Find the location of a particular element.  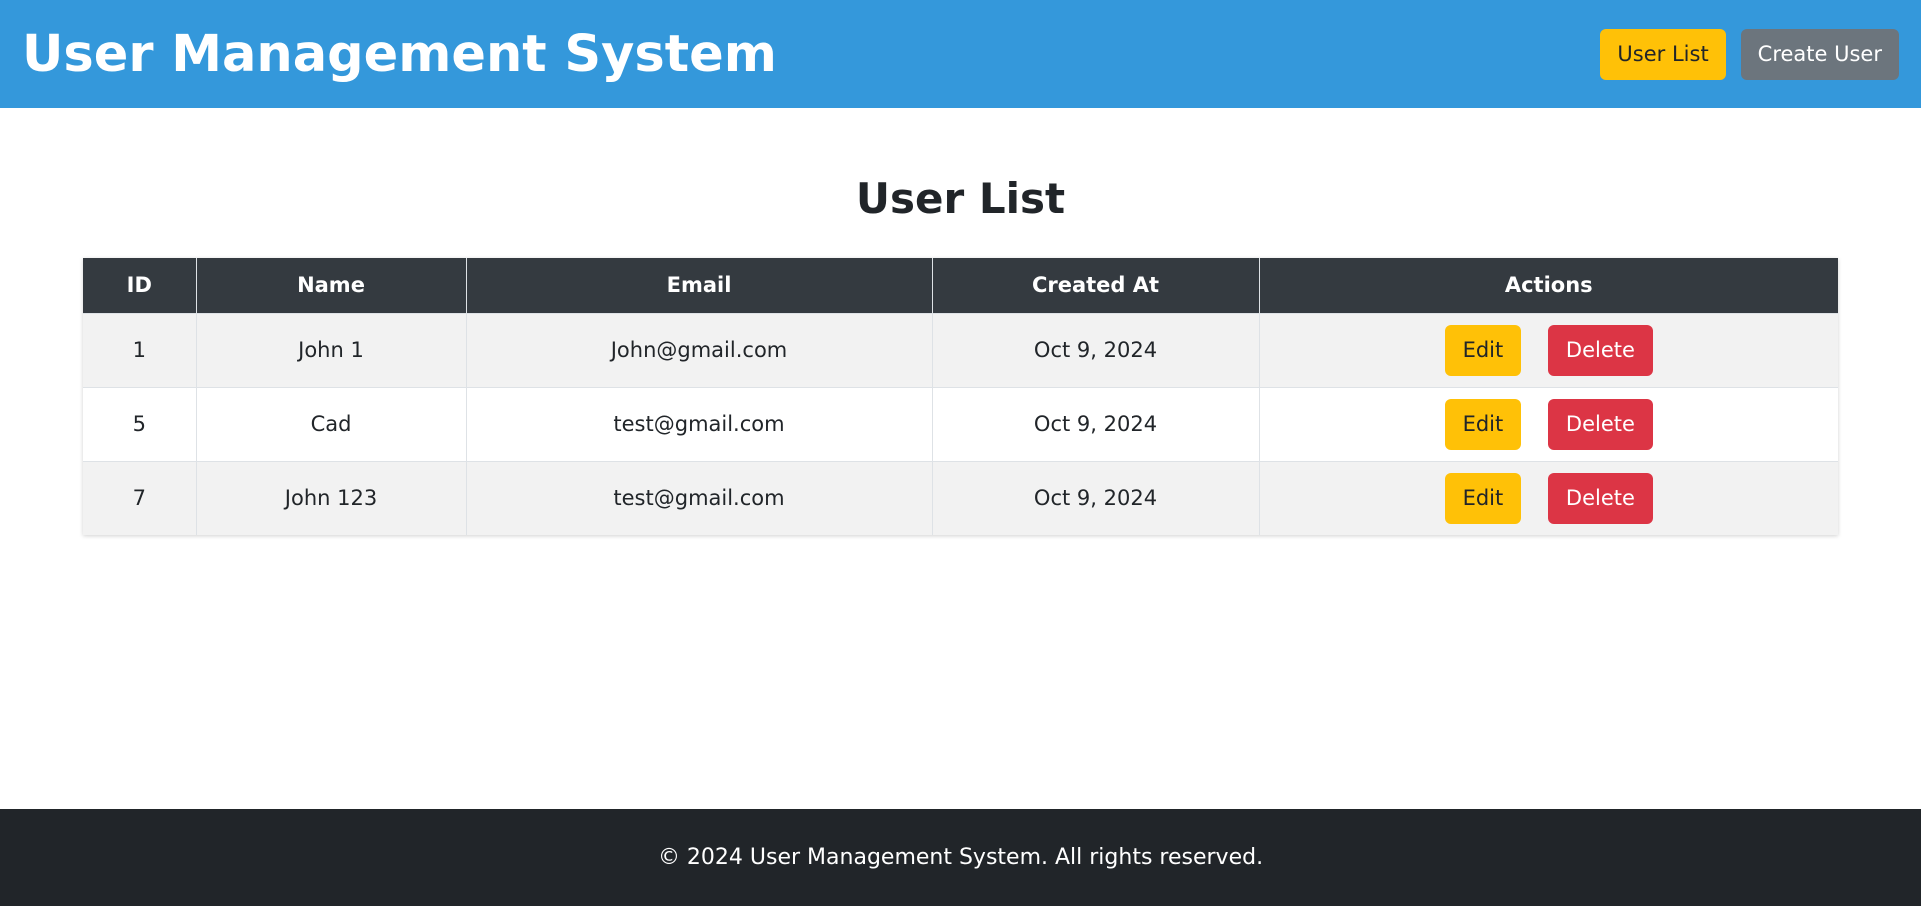

table-header: ID Name Email Created At Actions is located at coordinates (960, 285).